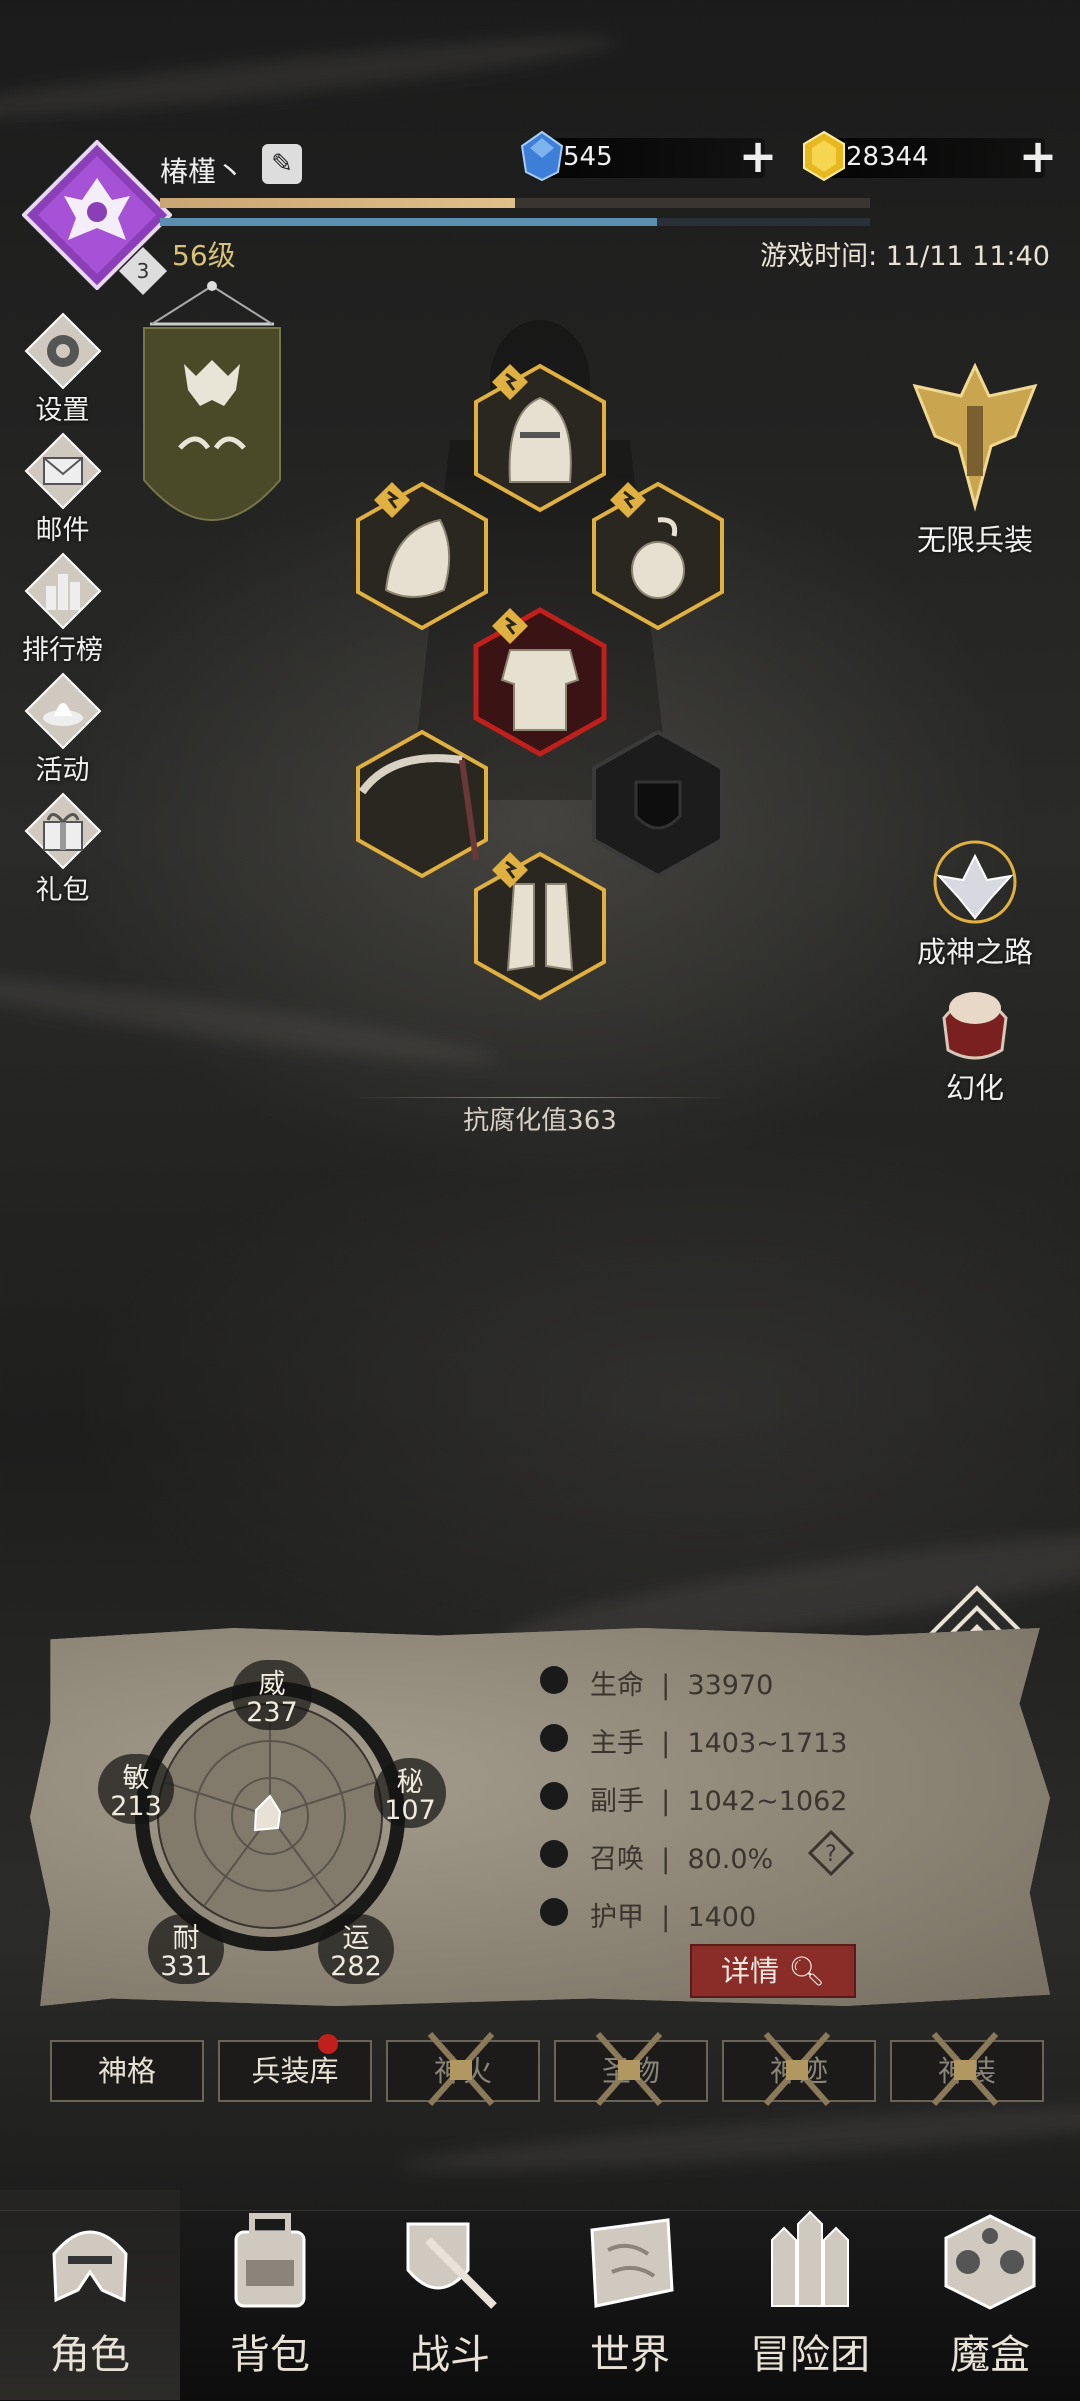 The image size is (1080, 2401). I want to click on summon-icon, so click(554, 1854).